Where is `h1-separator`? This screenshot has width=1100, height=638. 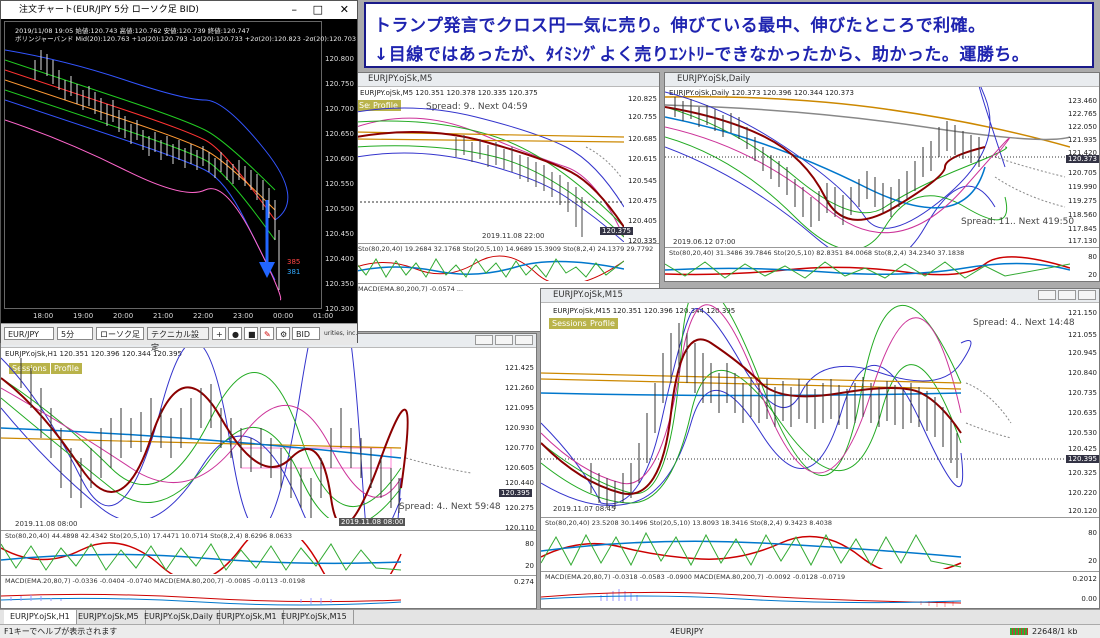
h1-separator is located at coordinates (268, 575).